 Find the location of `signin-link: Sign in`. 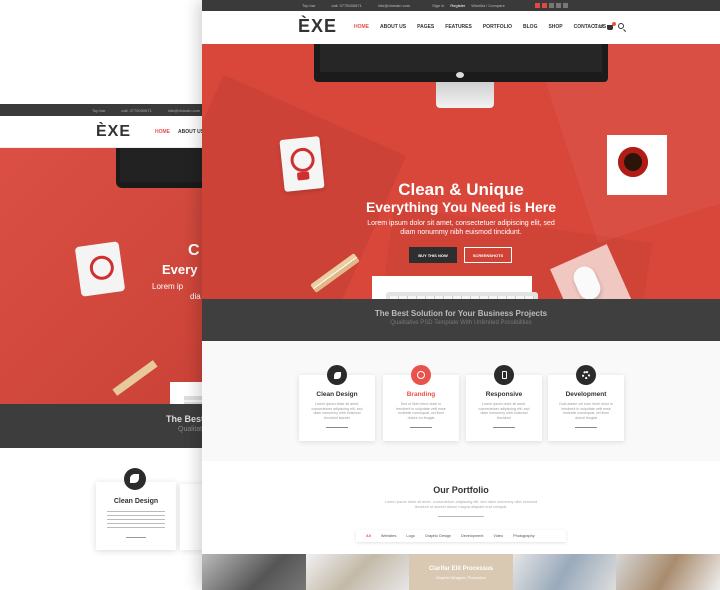

signin-link: Sign in is located at coordinates (438, 5).